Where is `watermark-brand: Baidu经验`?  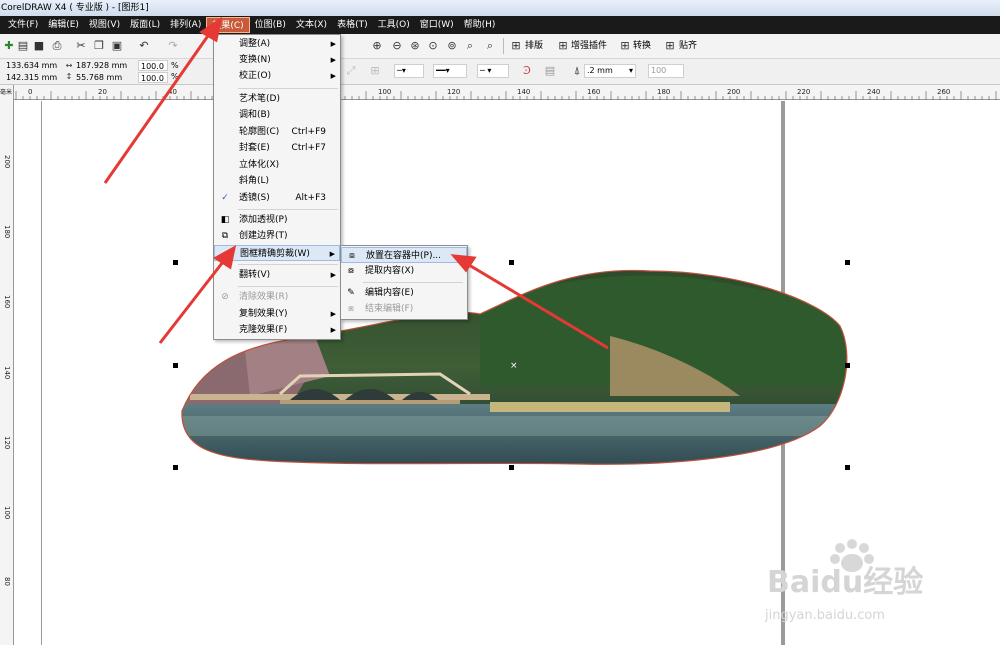 watermark-brand: Baidu经验 is located at coordinates (845, 582).